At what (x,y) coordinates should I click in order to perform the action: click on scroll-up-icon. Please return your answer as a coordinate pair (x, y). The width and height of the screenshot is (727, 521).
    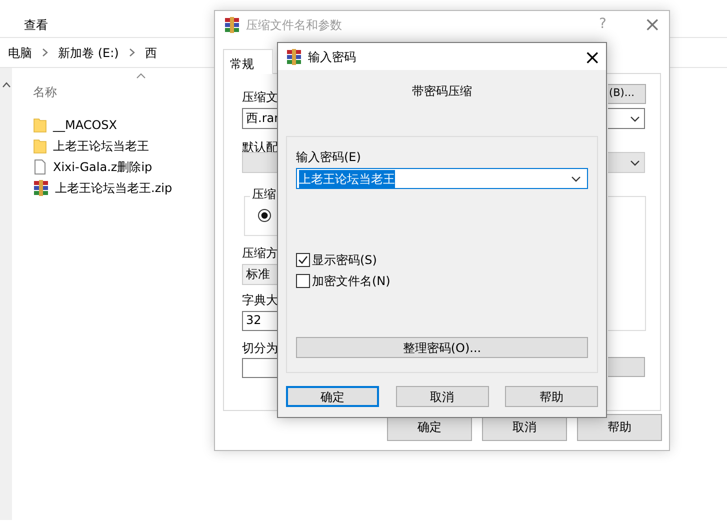
    Looking at the image, I should click on (6, 85).